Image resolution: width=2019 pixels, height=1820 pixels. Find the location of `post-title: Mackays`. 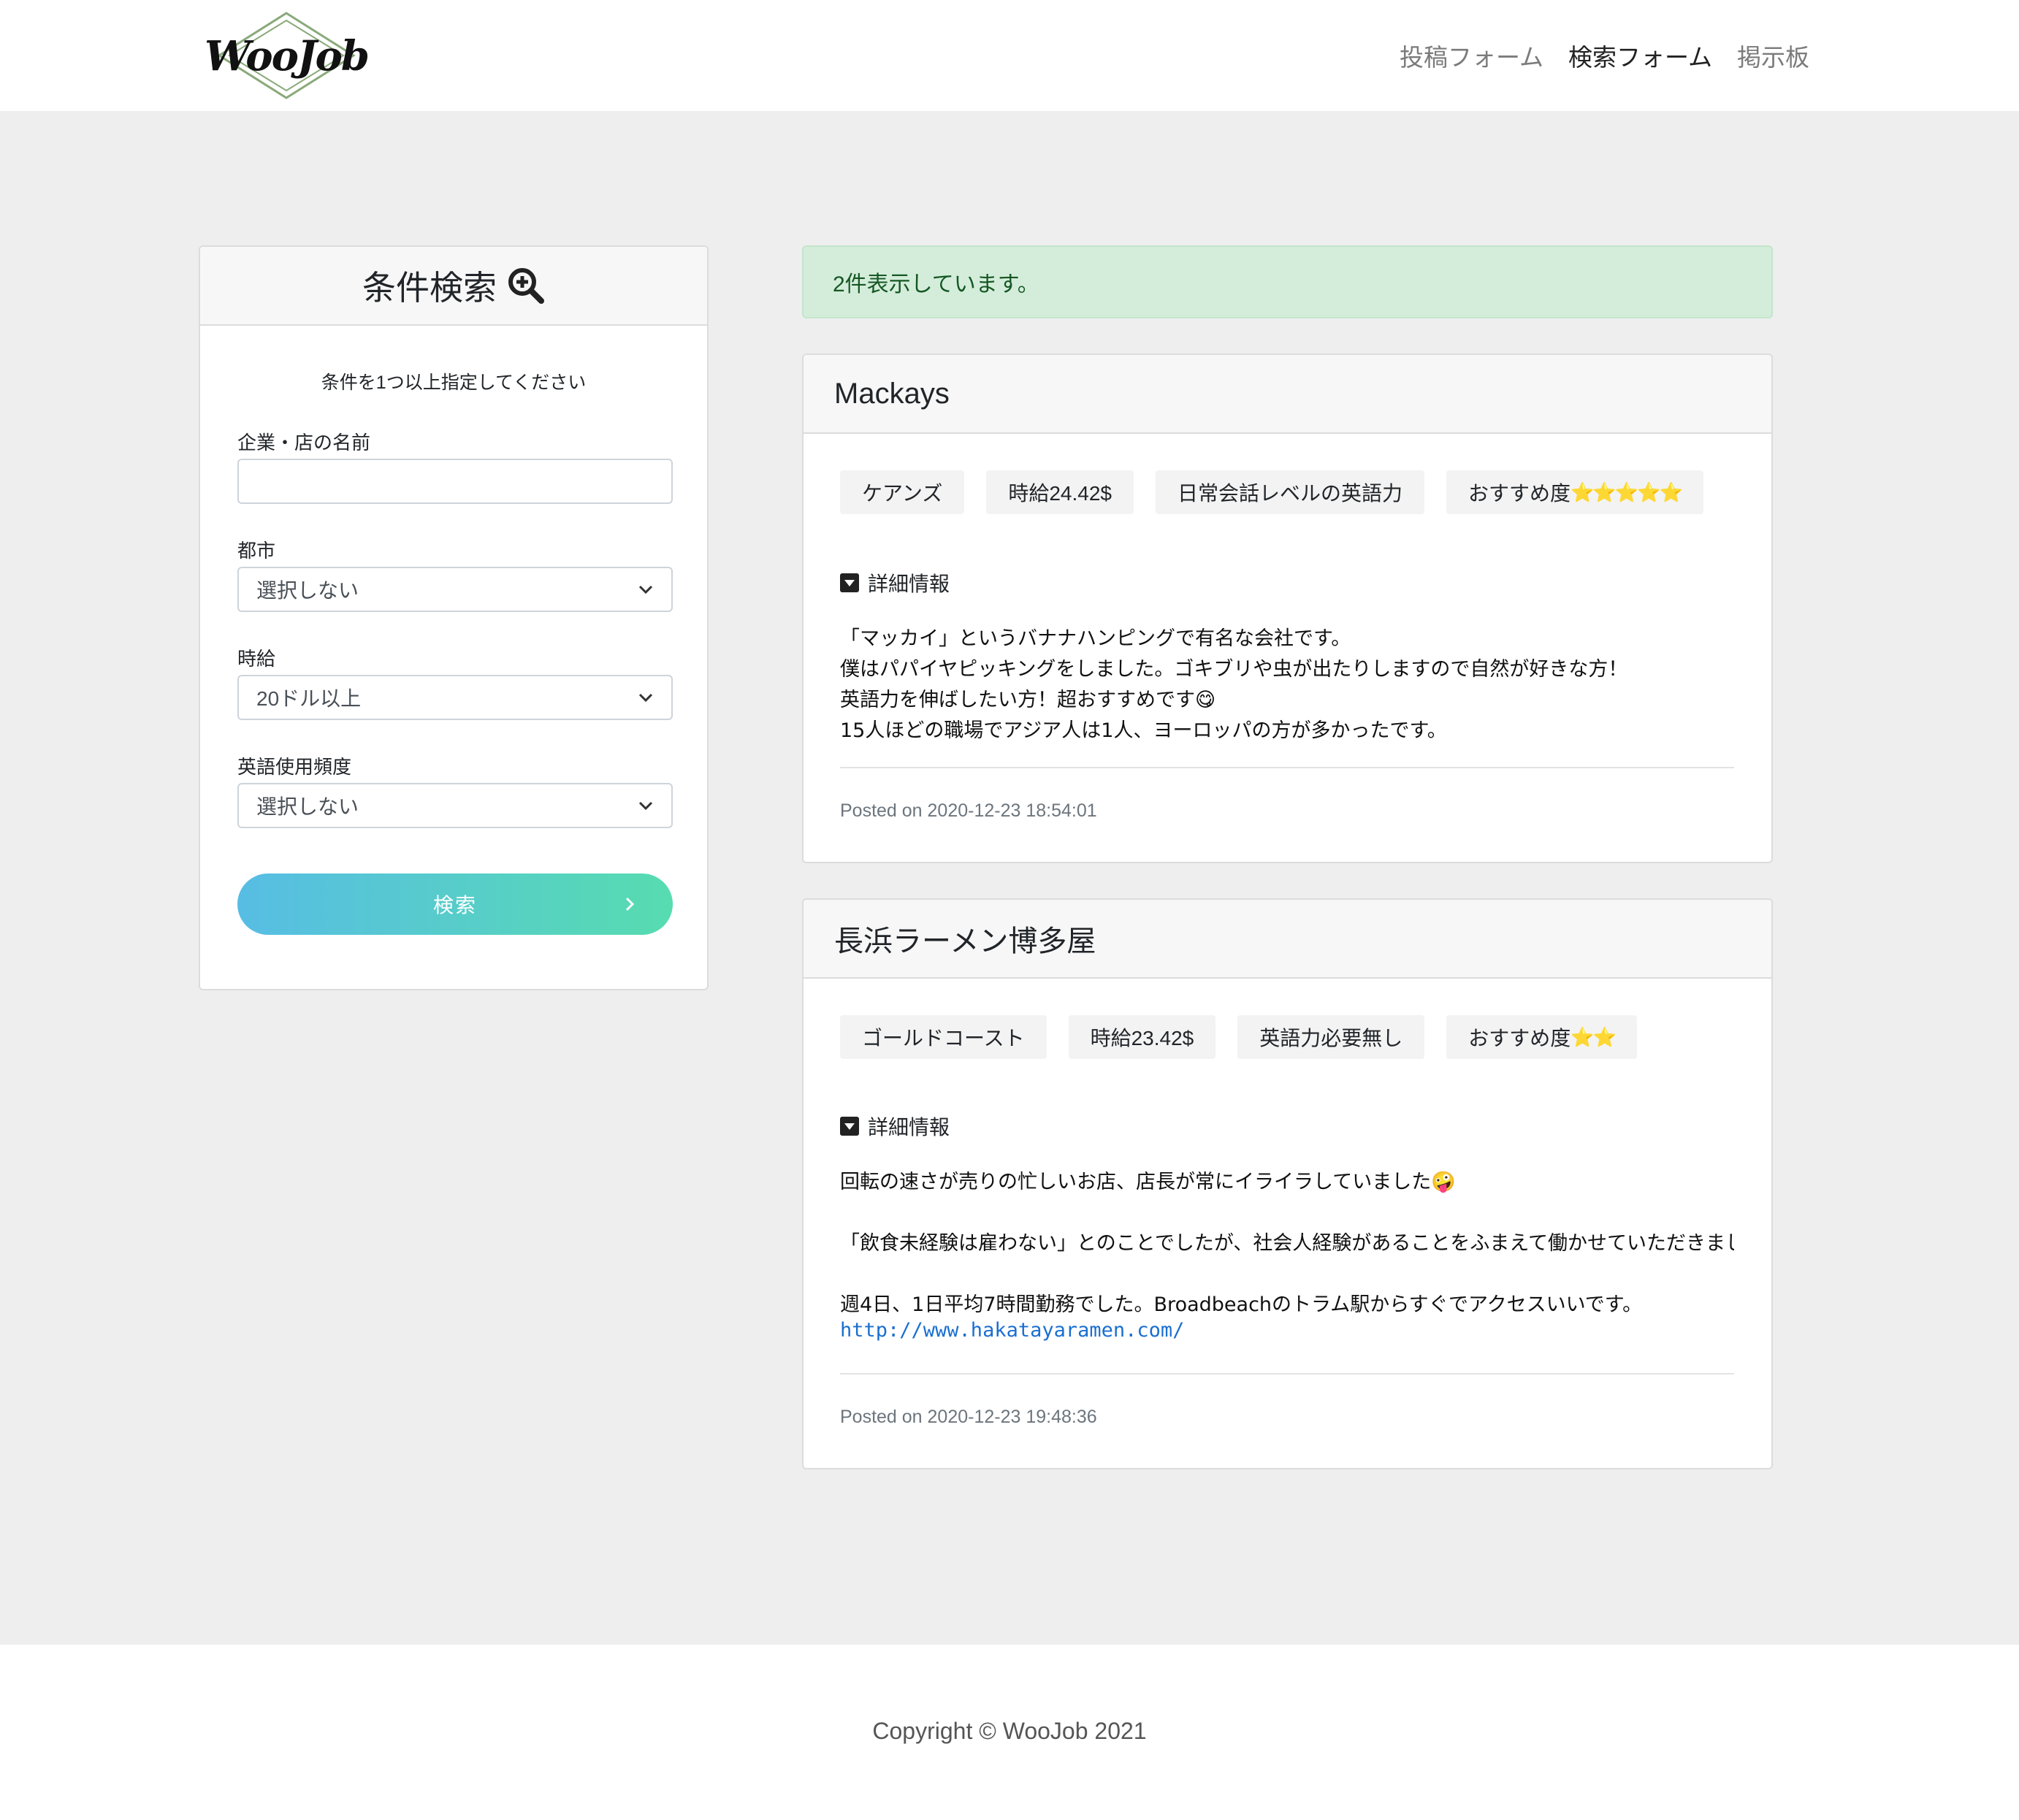

post-title: Mackays is located at coordinates (892, 393).